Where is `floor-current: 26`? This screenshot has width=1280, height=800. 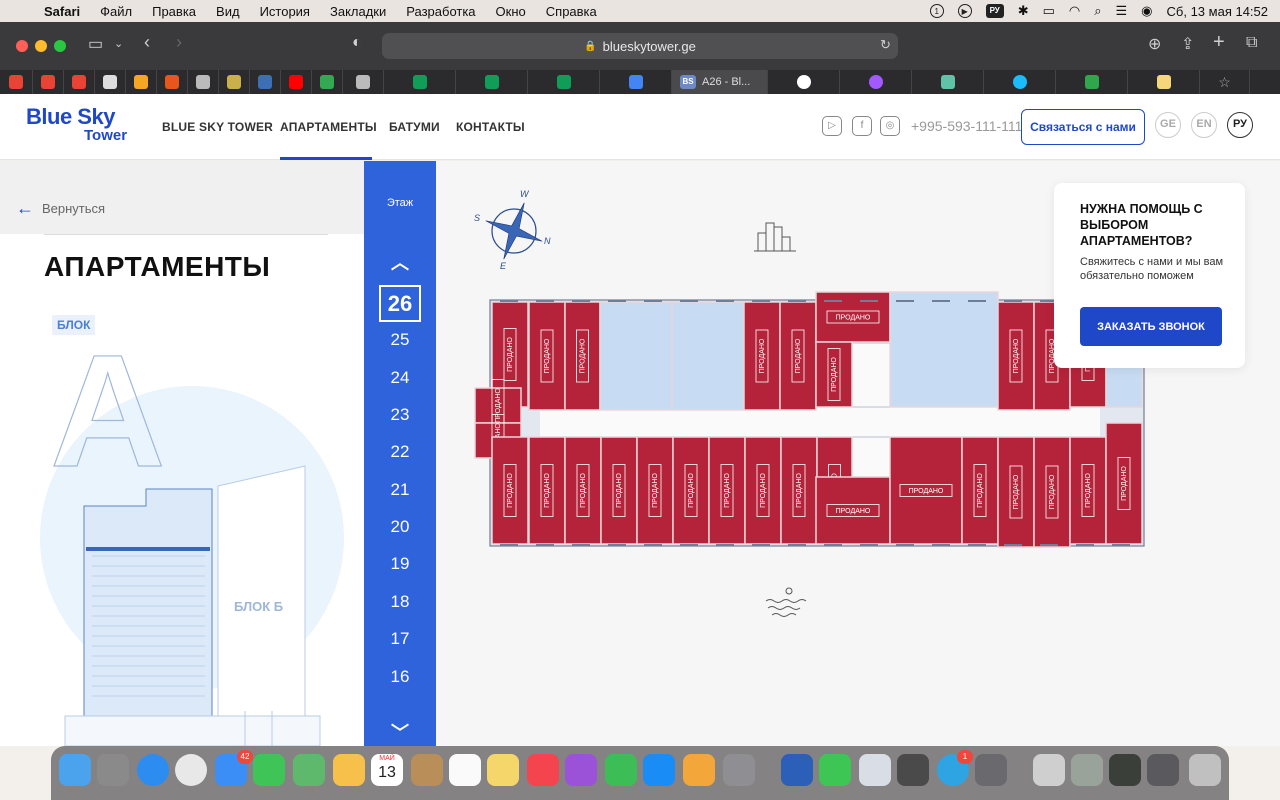
floor-current: 26 is located at coordinates (400, 303).